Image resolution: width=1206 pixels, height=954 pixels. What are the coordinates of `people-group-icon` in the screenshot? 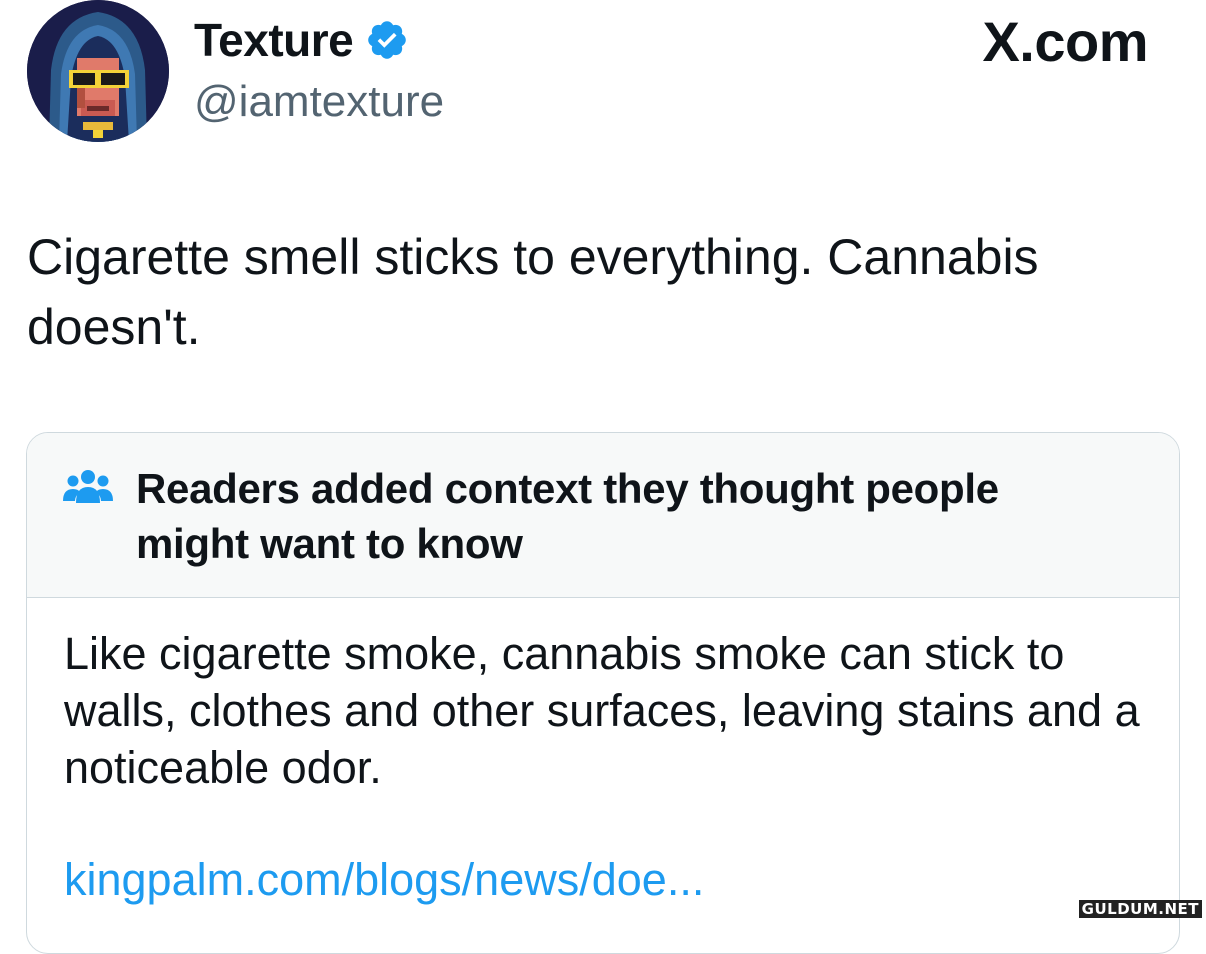 It's located at (88, 487).